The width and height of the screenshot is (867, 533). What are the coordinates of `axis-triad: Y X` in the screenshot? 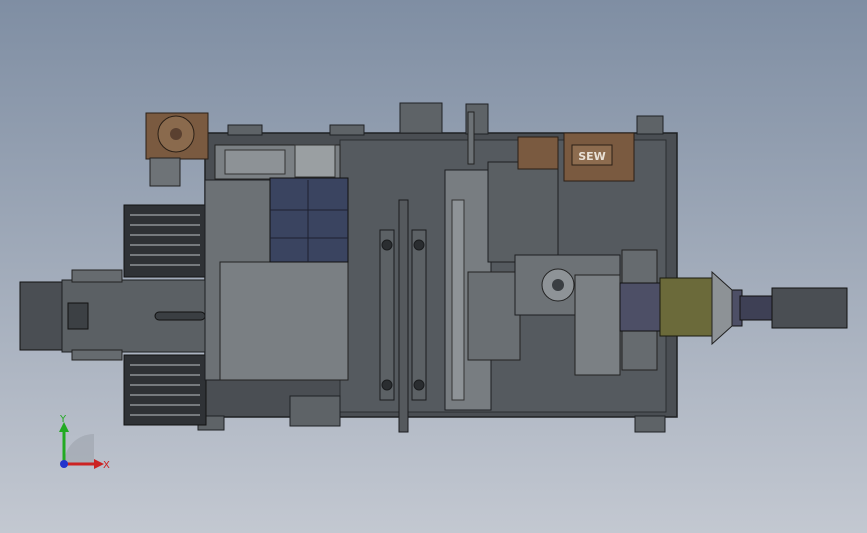 It's located at (83, 445).